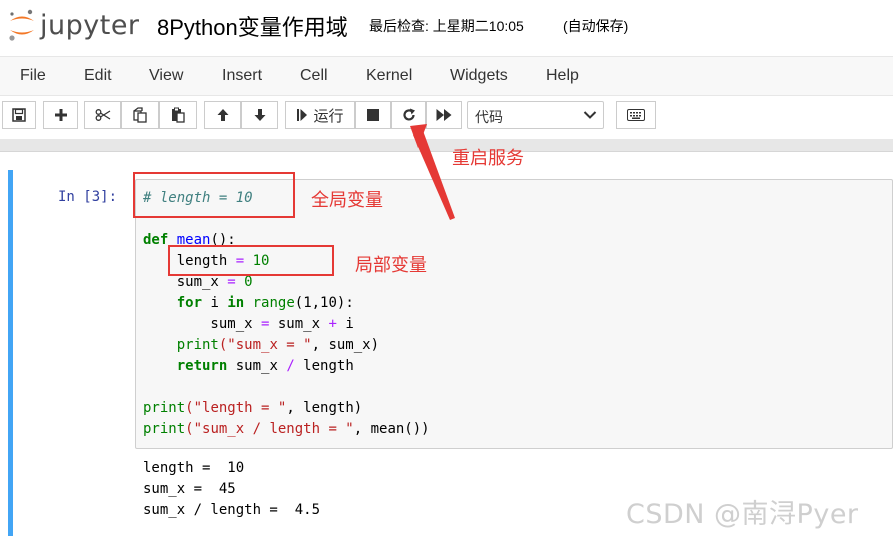 The width and height of the screenshot is (893, 536). I want to click on global-variable-label: 全局变量, so click(347, 200).